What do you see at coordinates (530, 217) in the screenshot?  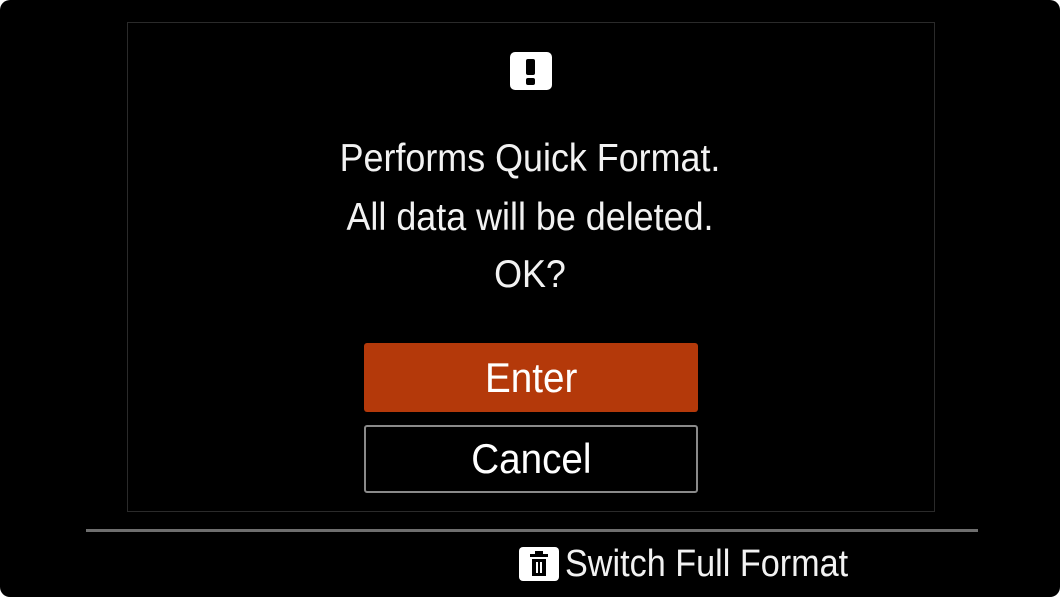 I see `message-line-2: All data will be deleted.` at bounding box center [530, 217].